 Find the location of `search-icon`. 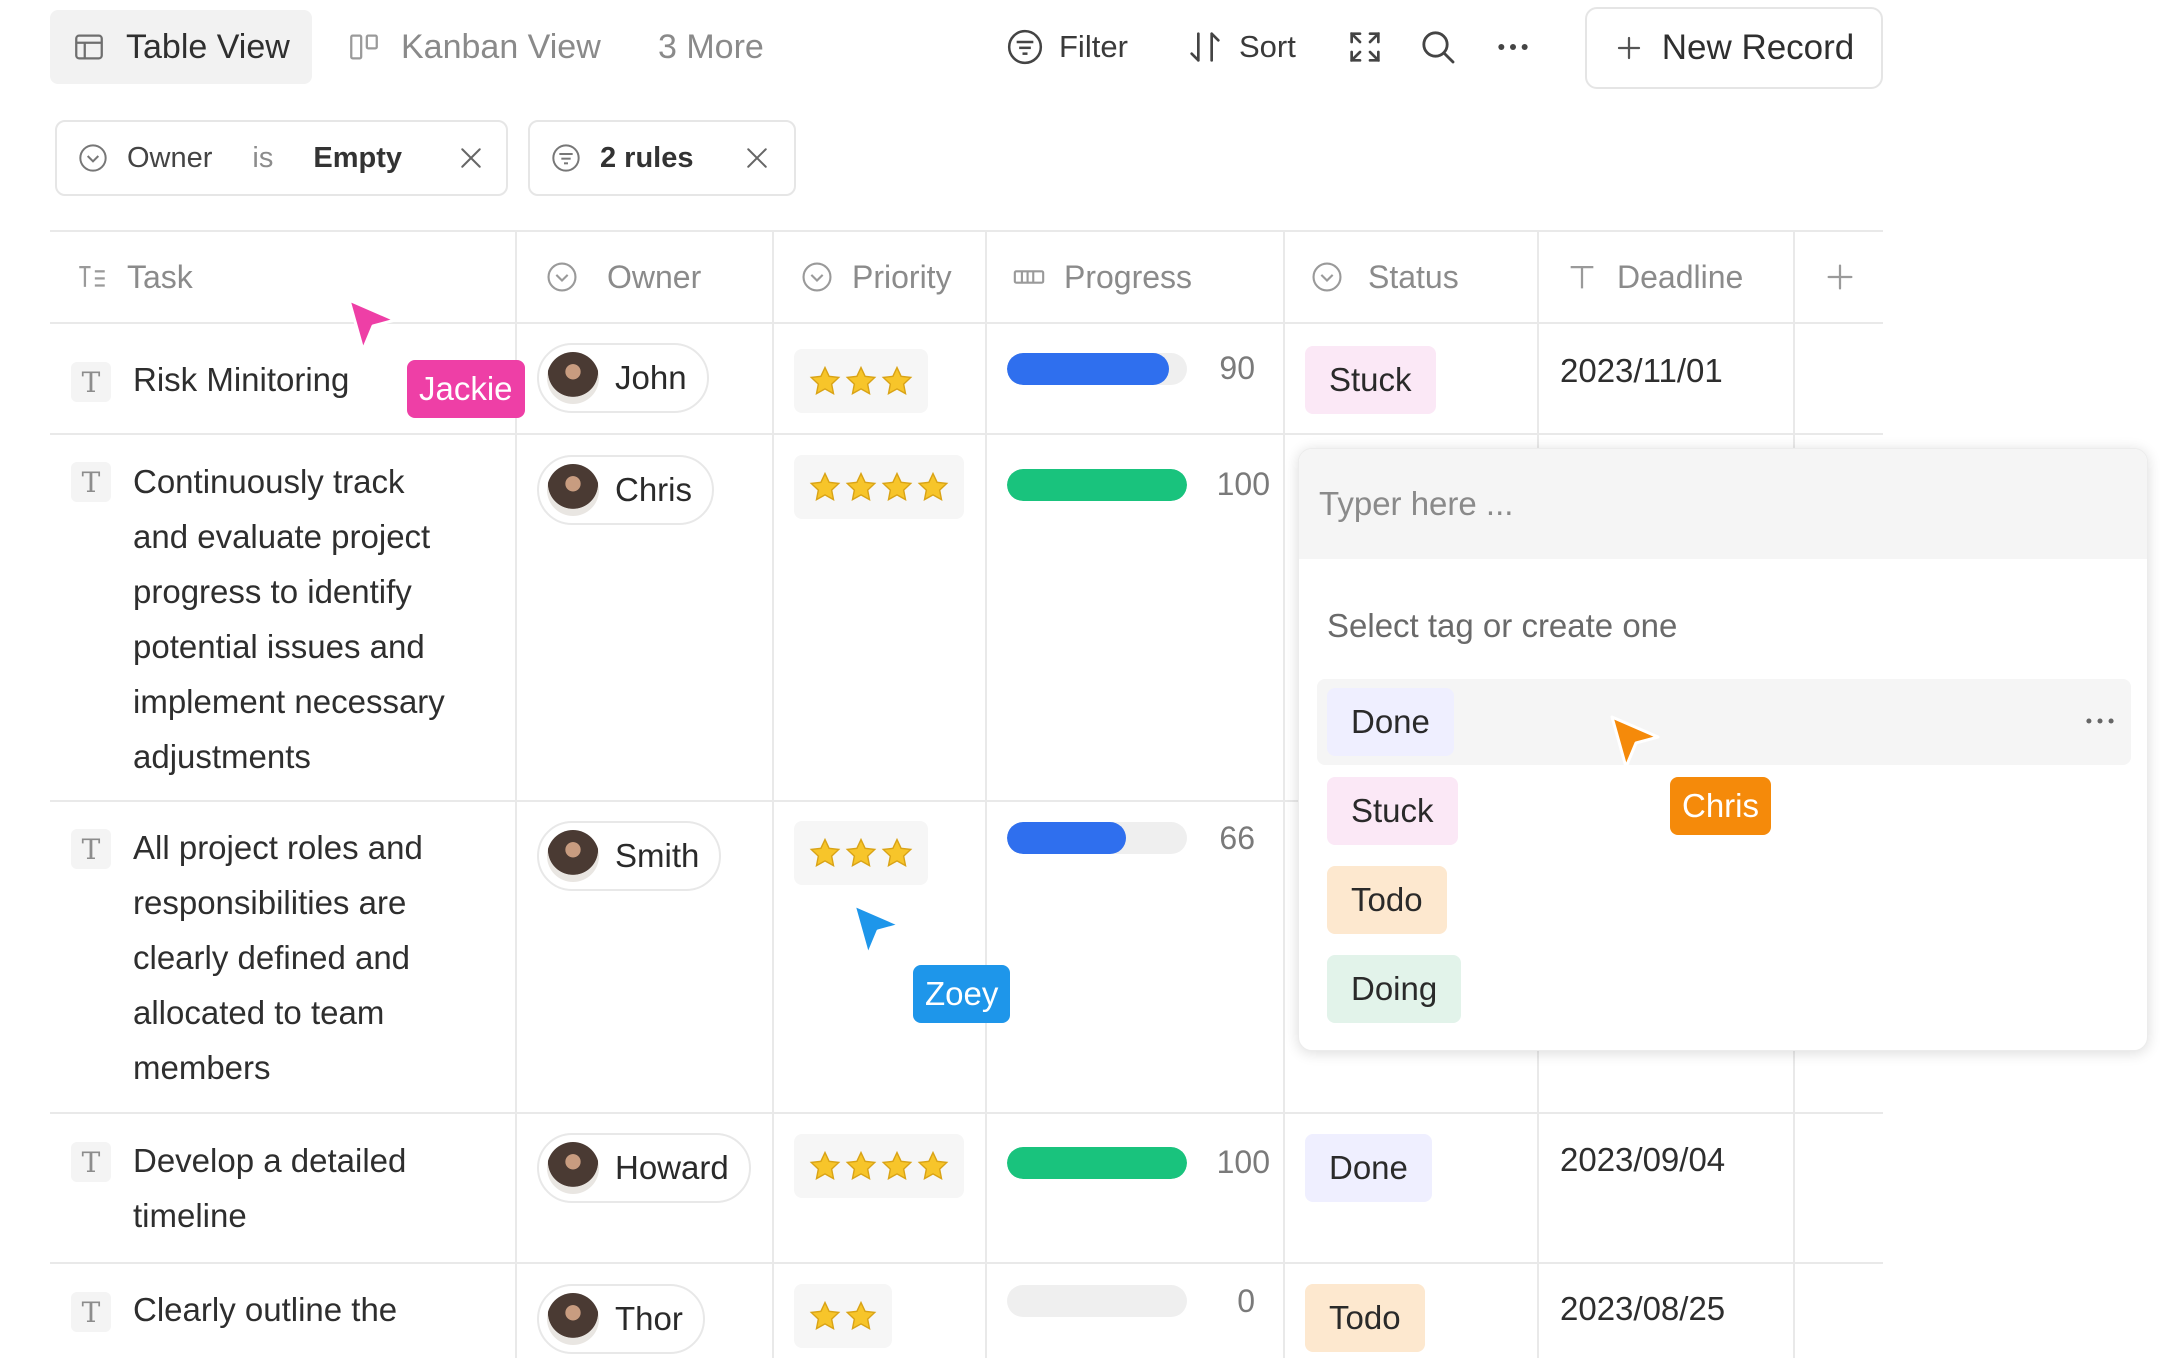

search-icon is located at coordinates (1438, 47).